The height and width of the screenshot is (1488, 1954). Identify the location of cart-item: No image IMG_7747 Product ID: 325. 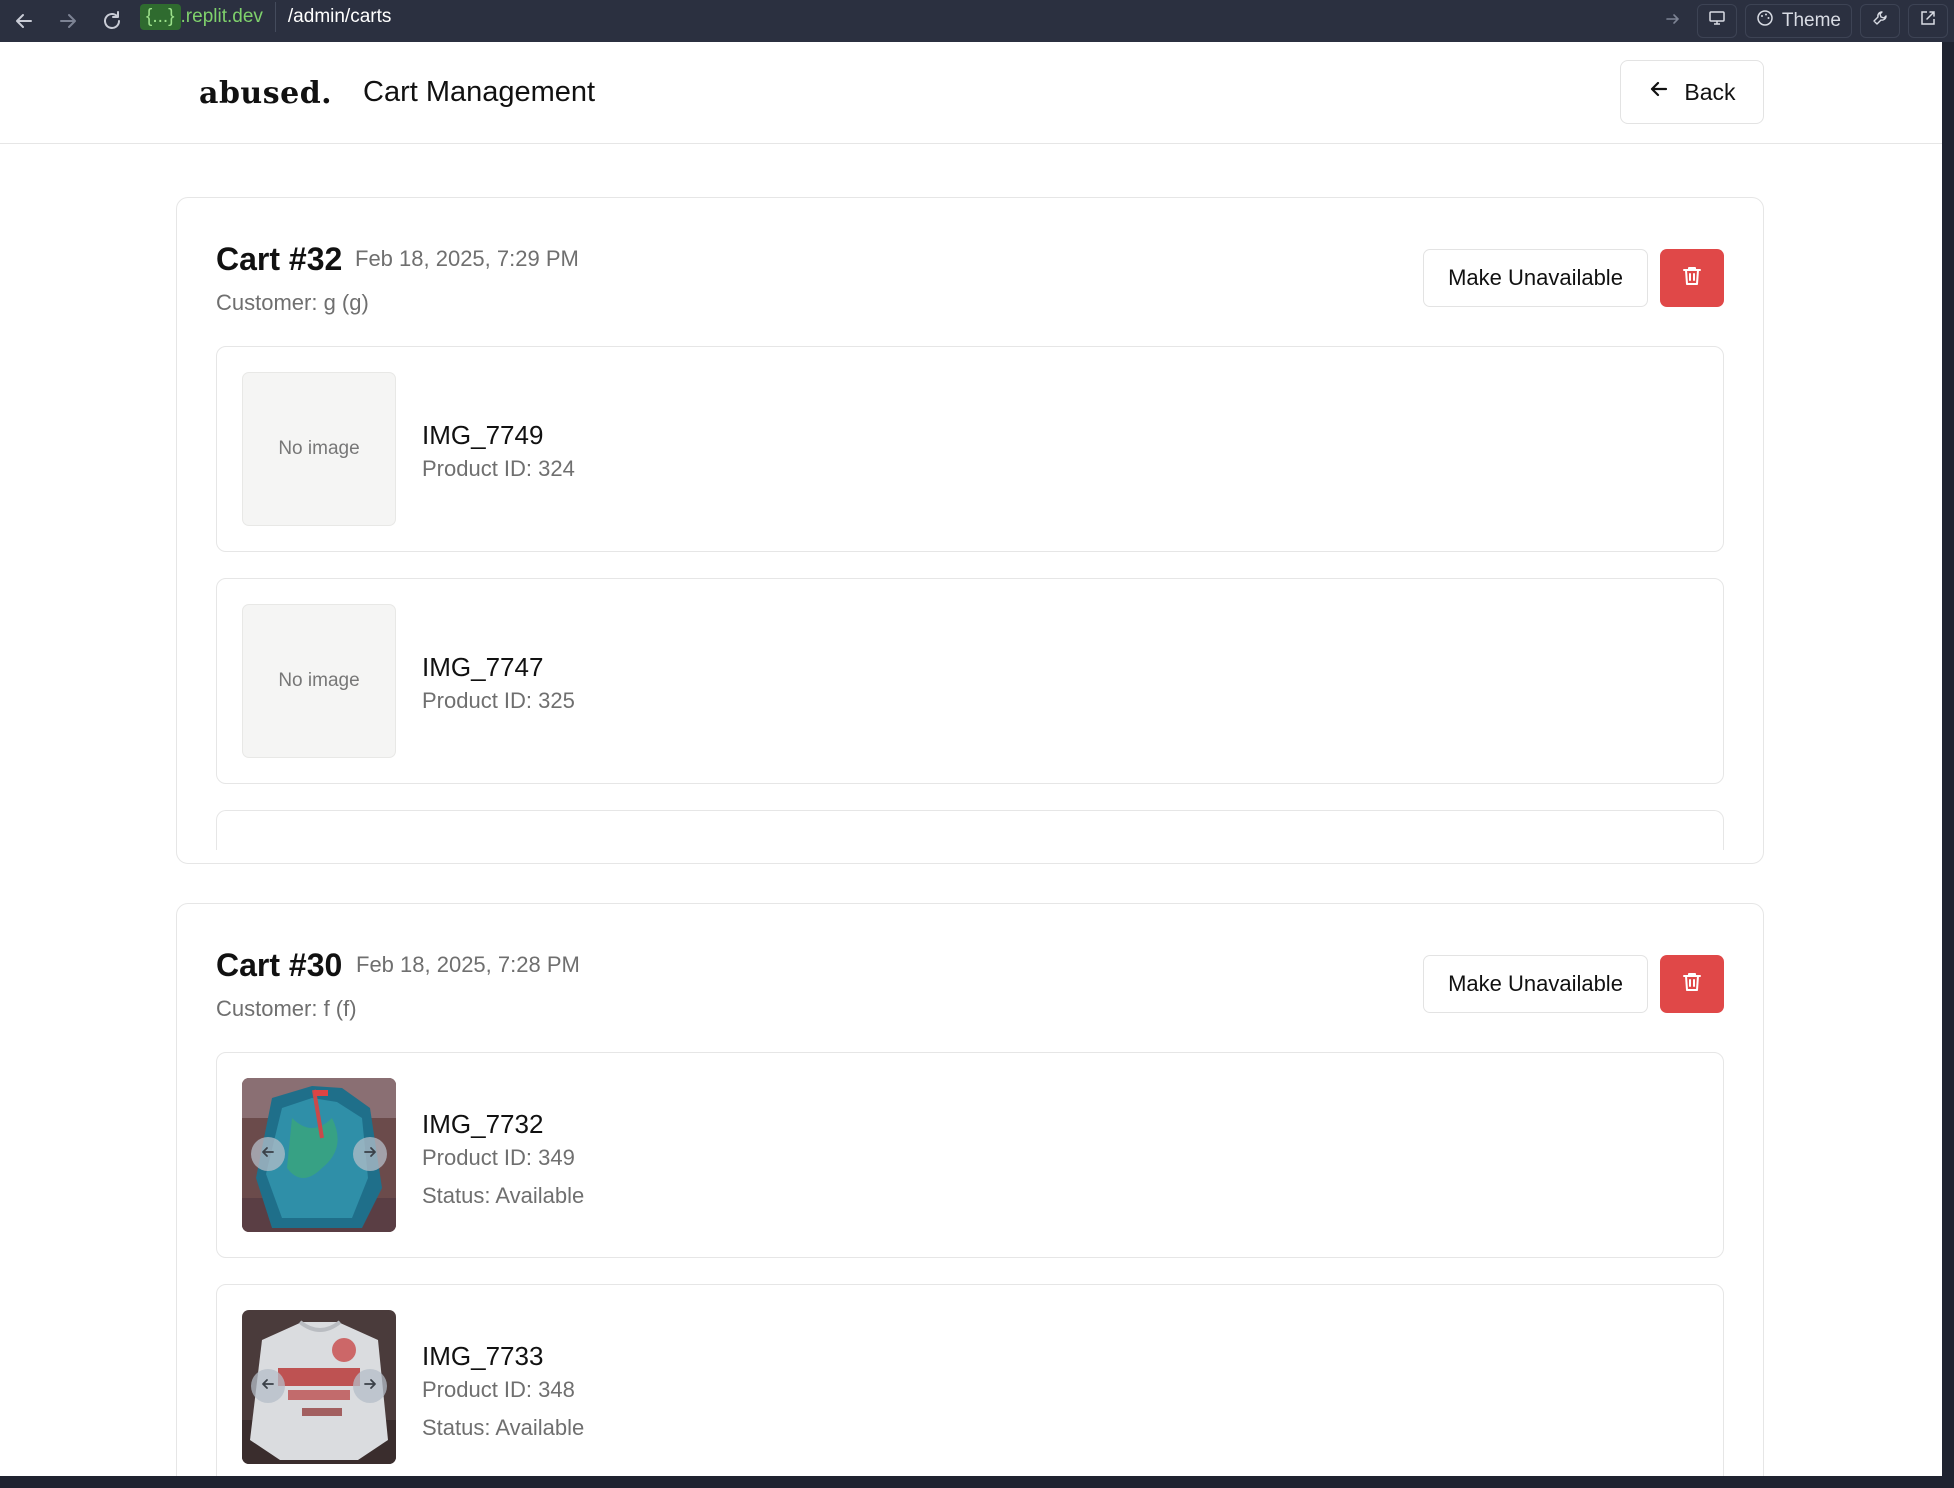
(970, 681).